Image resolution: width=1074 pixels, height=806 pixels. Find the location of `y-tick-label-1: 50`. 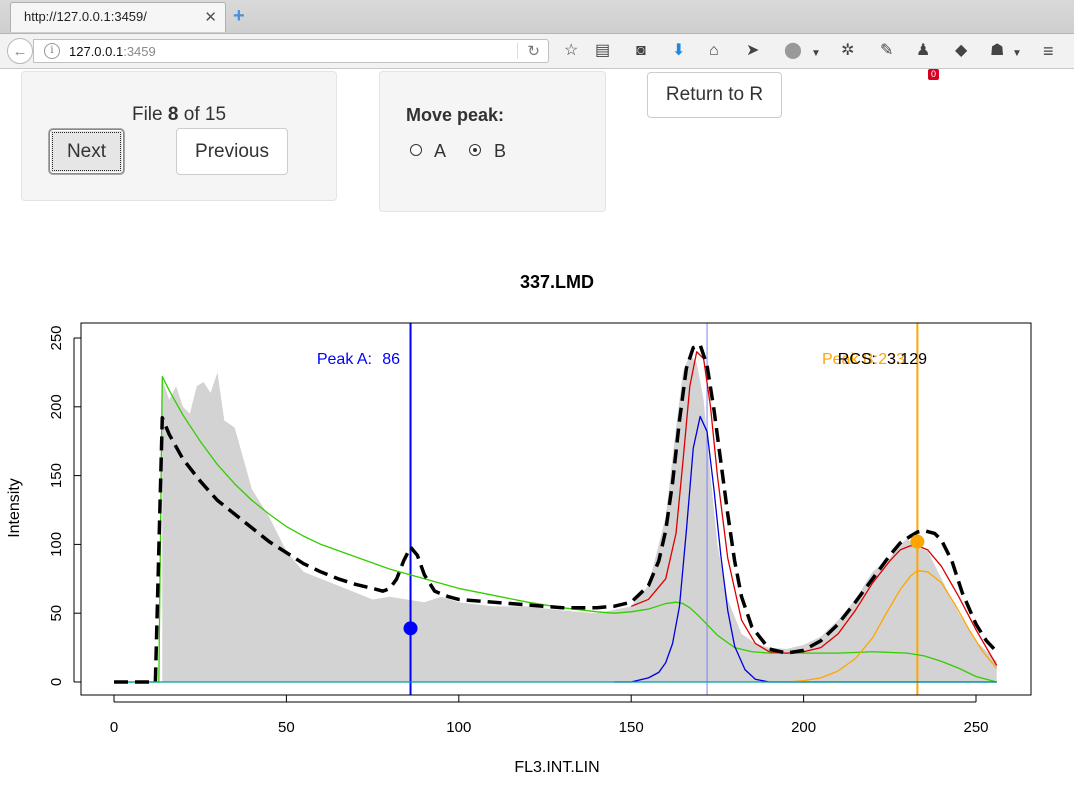

y-tick-label-1: 50 is located at coordinates (56, 613).